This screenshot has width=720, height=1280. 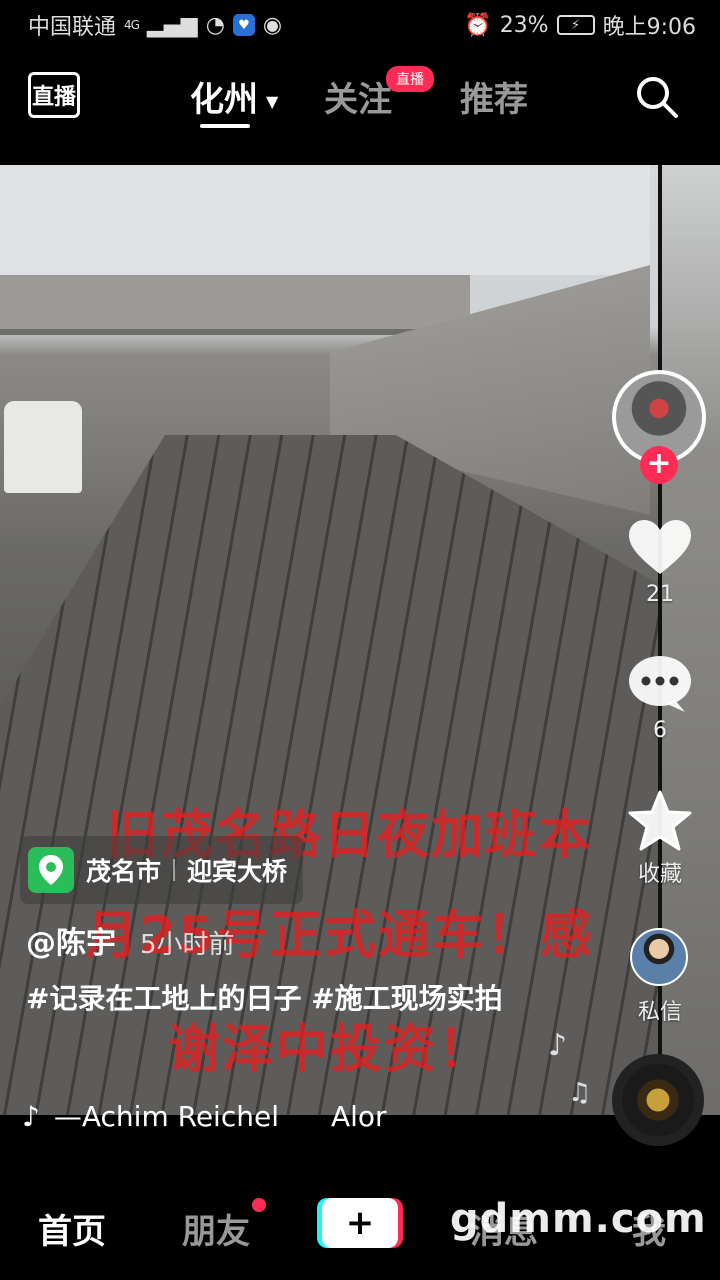 I want to click on favorite-label: 收藏, so click(x=659, y=874).